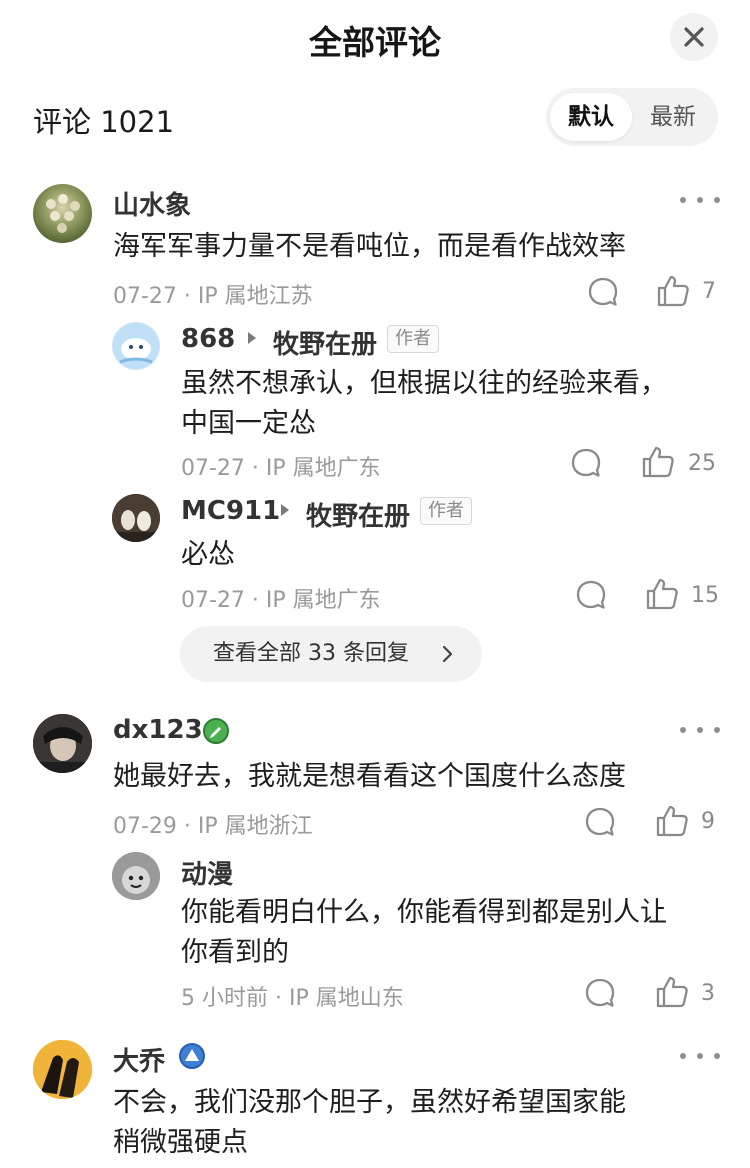 The width and height of the screenshot is (750, 1168). What do you see at coordinates (104, 122) in the screenshot?
I see `comment-count: 评论 1021` at bounding box center [104, 122].